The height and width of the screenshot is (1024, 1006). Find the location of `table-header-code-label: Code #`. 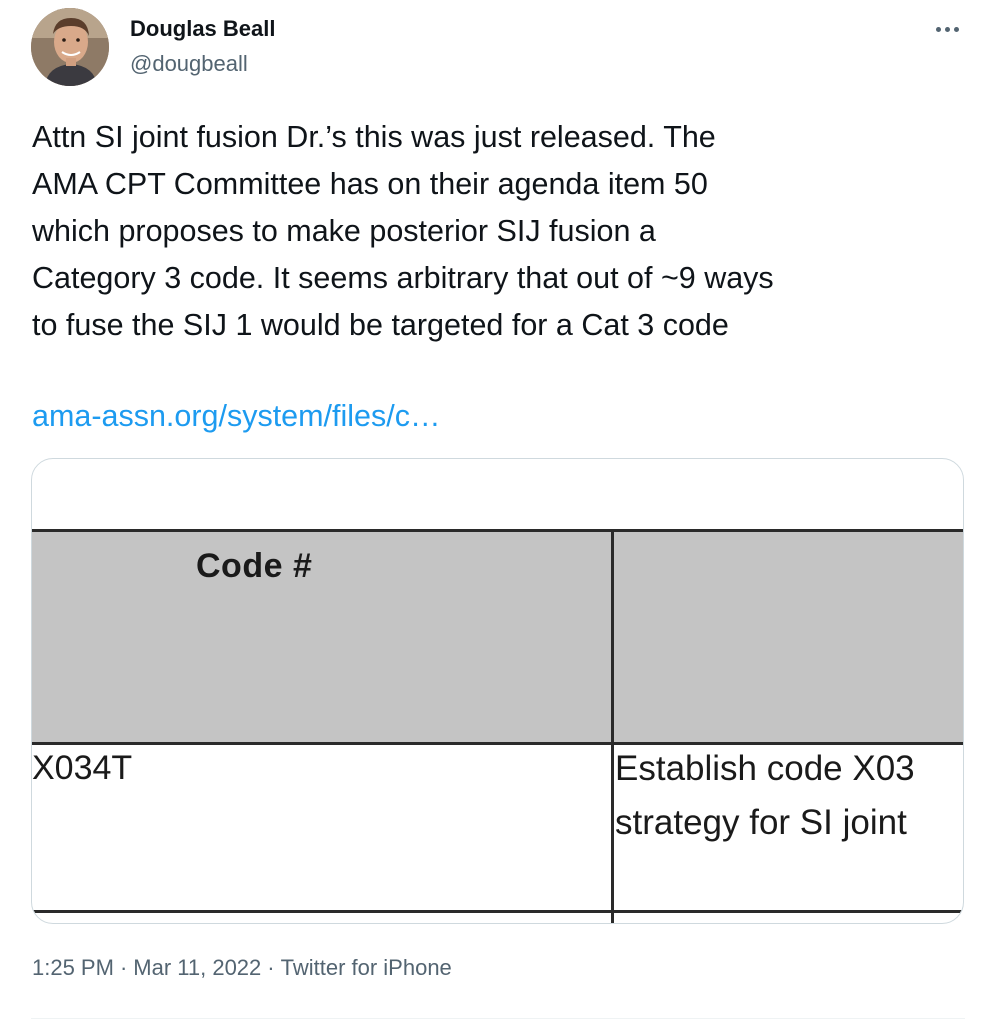

table-header-code-label: Code # is located at coordinates (254, 566).